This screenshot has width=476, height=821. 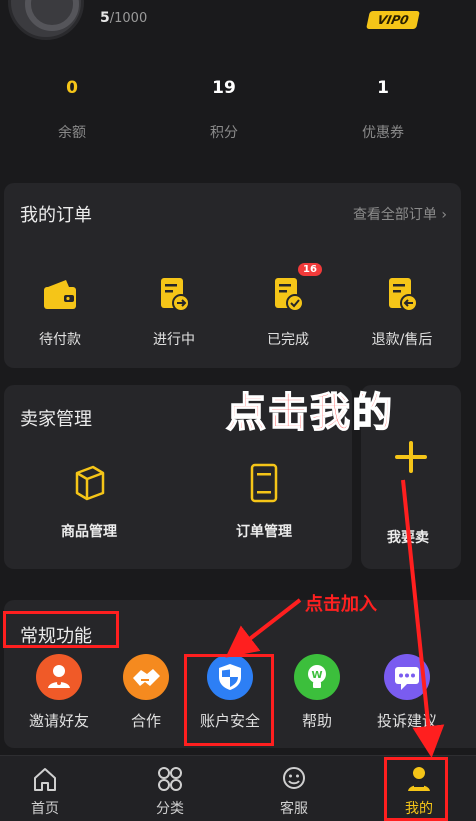 I want to click on tab-home: 首页, so click(x=45, y=787).